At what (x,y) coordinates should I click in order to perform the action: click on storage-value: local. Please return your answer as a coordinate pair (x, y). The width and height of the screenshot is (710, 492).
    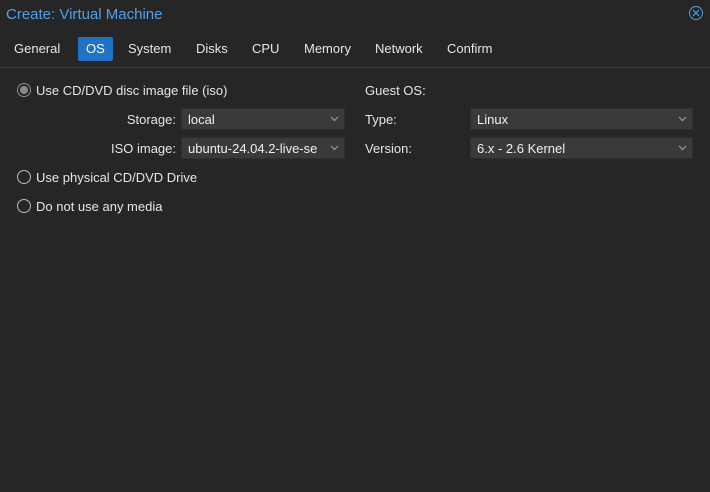
    Looking at the image, I should click on (201, 119).